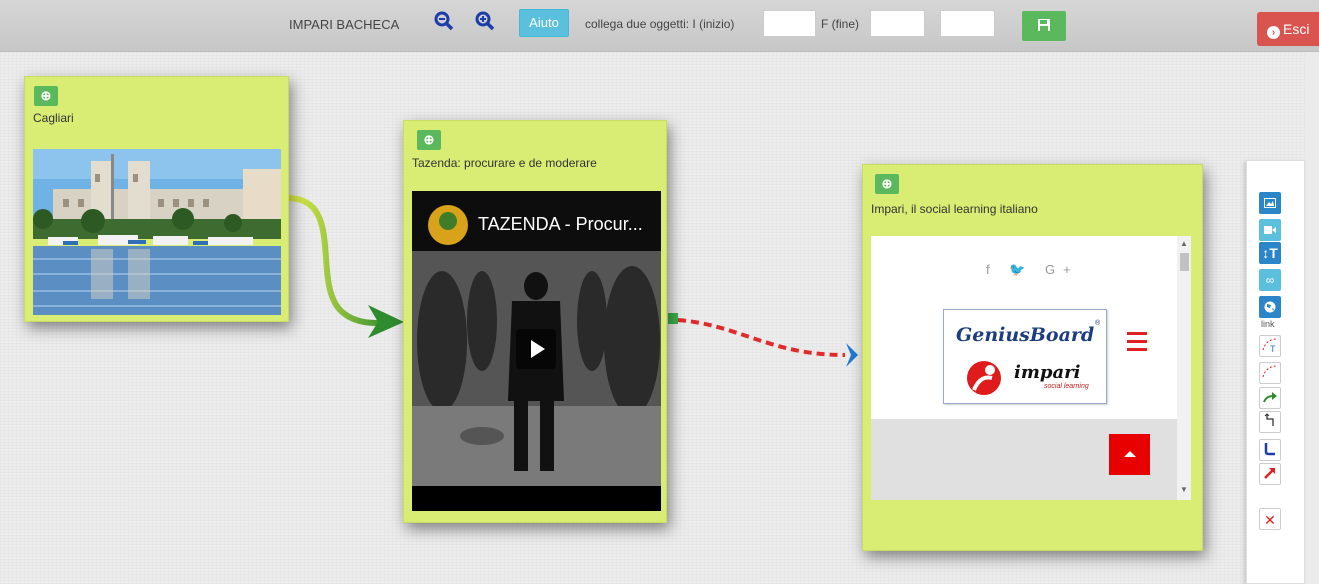  What do you see at coordinates (504, 163) in the screenshot?
I see `card-title: Tazenda: procurare e de moderare` at bounding box center [504, 163].